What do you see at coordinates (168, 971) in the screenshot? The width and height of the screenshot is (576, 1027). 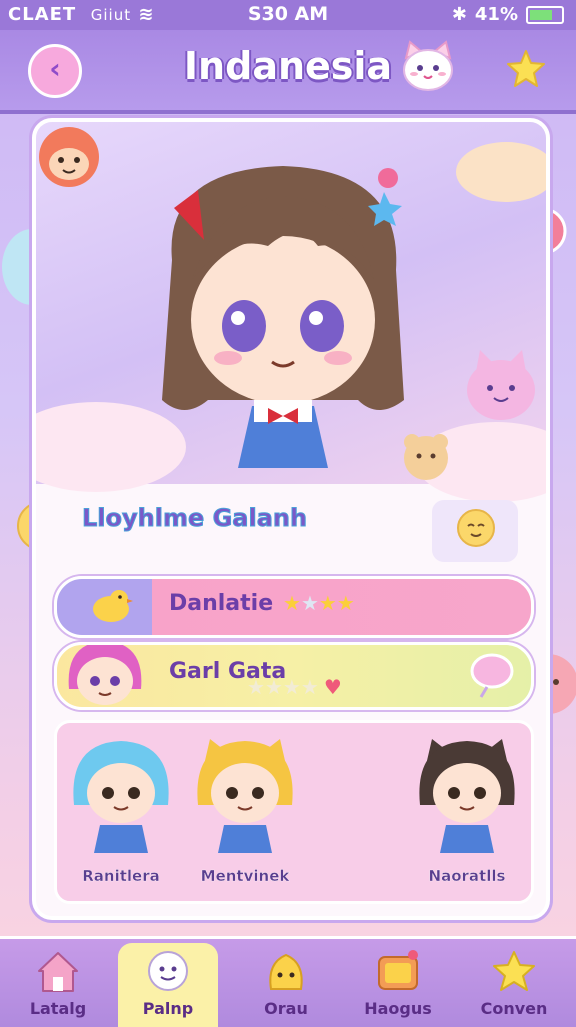 I see `smile-icon` at bounding box center [168, 971].